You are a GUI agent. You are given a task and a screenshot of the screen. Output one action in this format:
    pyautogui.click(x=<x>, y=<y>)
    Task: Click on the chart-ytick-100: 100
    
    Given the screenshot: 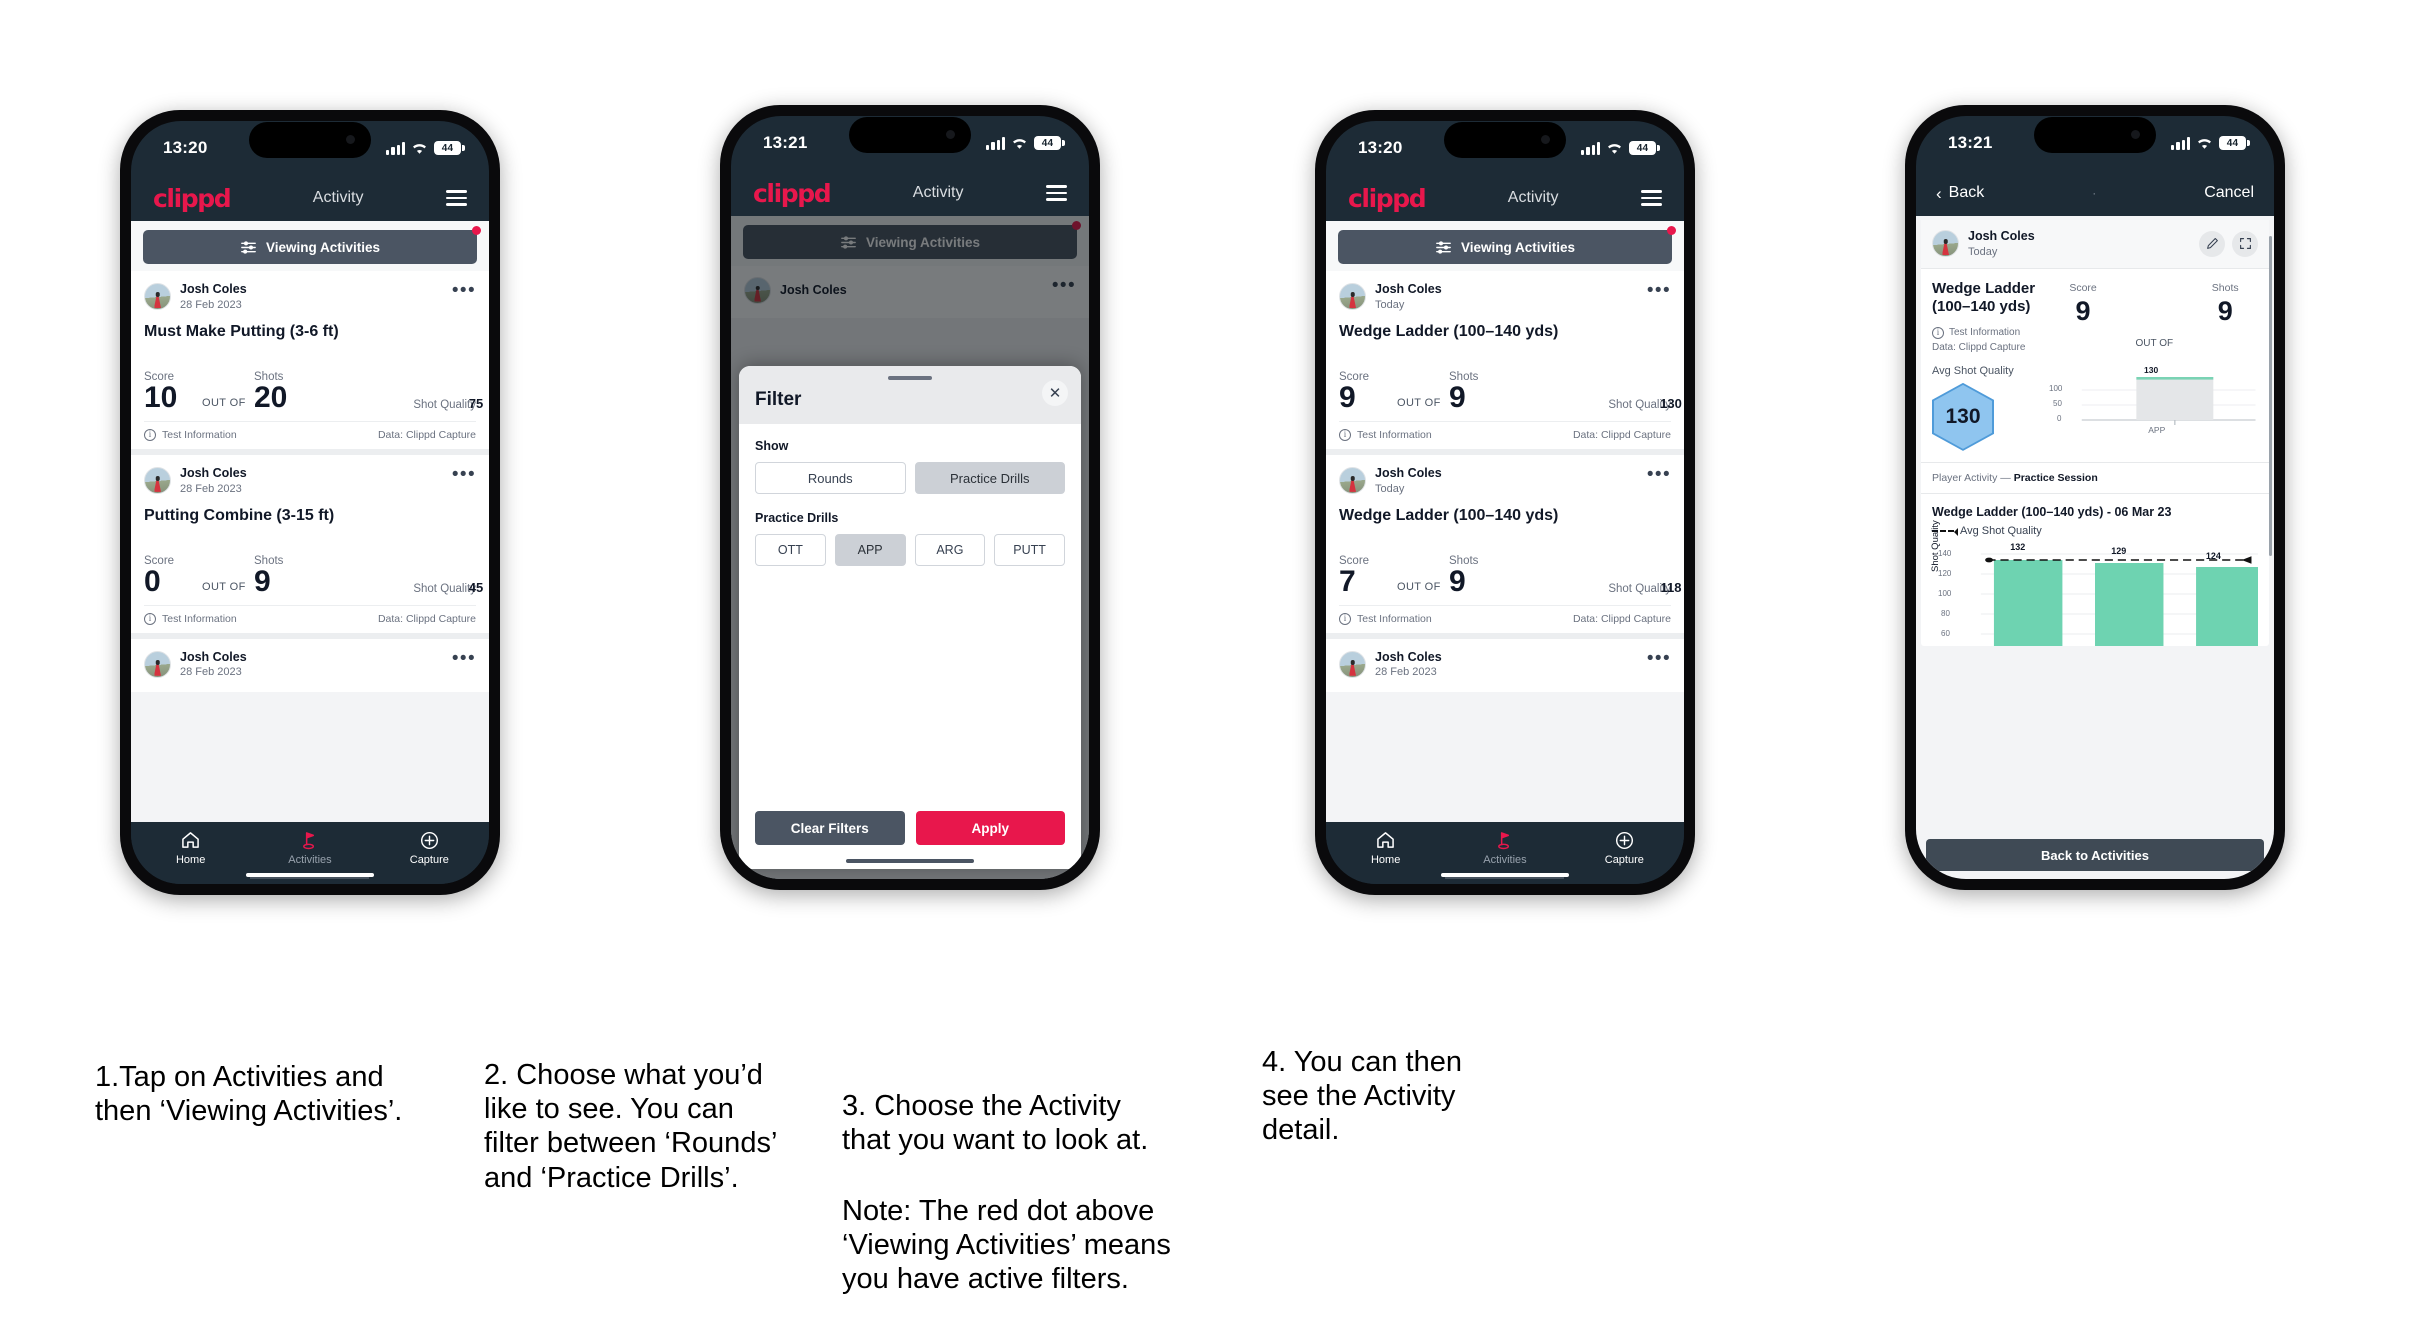 What is the action you would take?
    pyautogui.click(x=1945, y=593)
    